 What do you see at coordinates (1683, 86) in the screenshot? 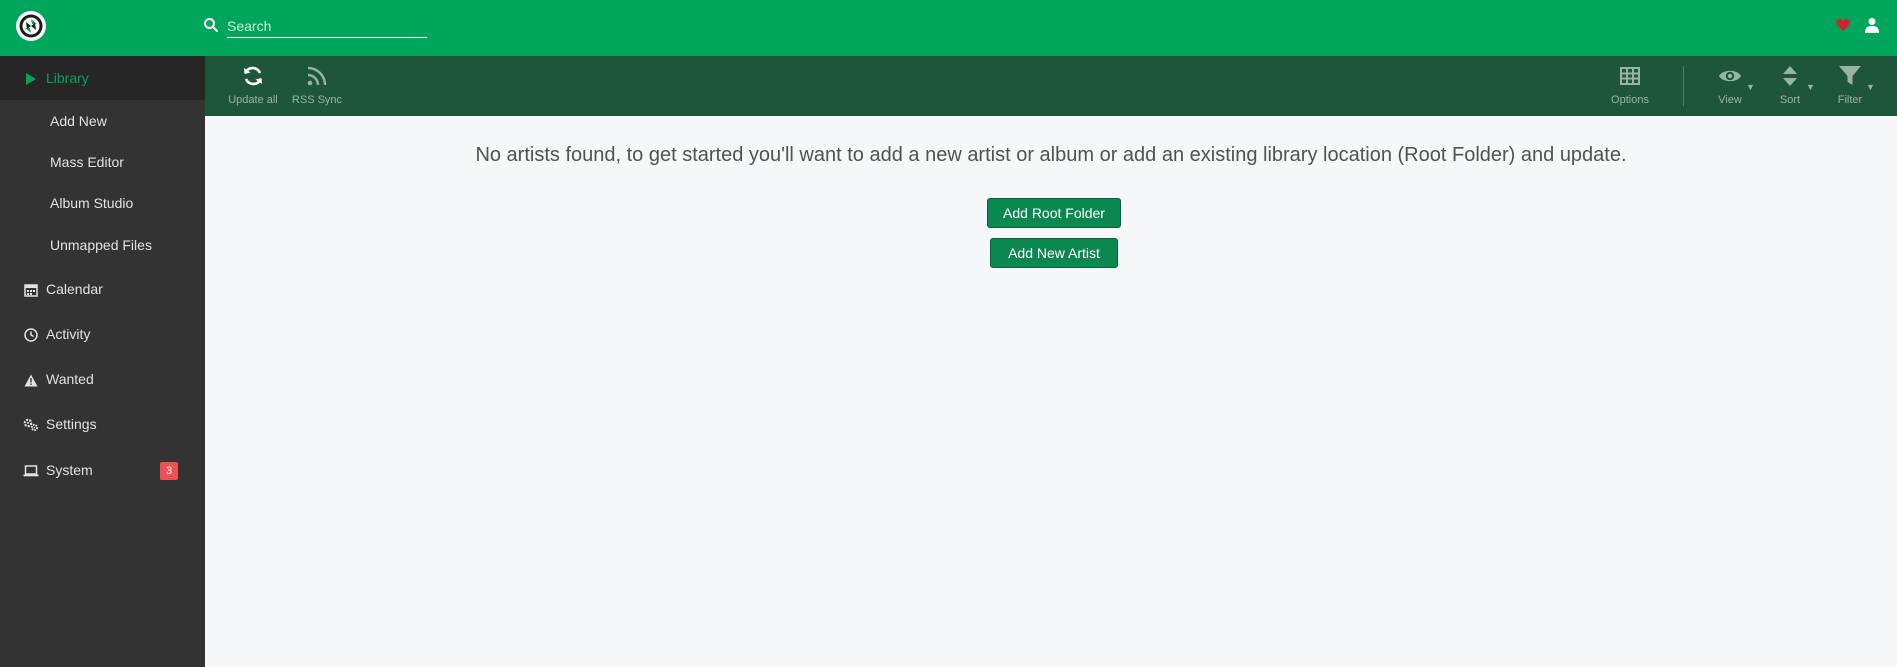
I see `toolbar-divider` at bounding box center [1683, 86].